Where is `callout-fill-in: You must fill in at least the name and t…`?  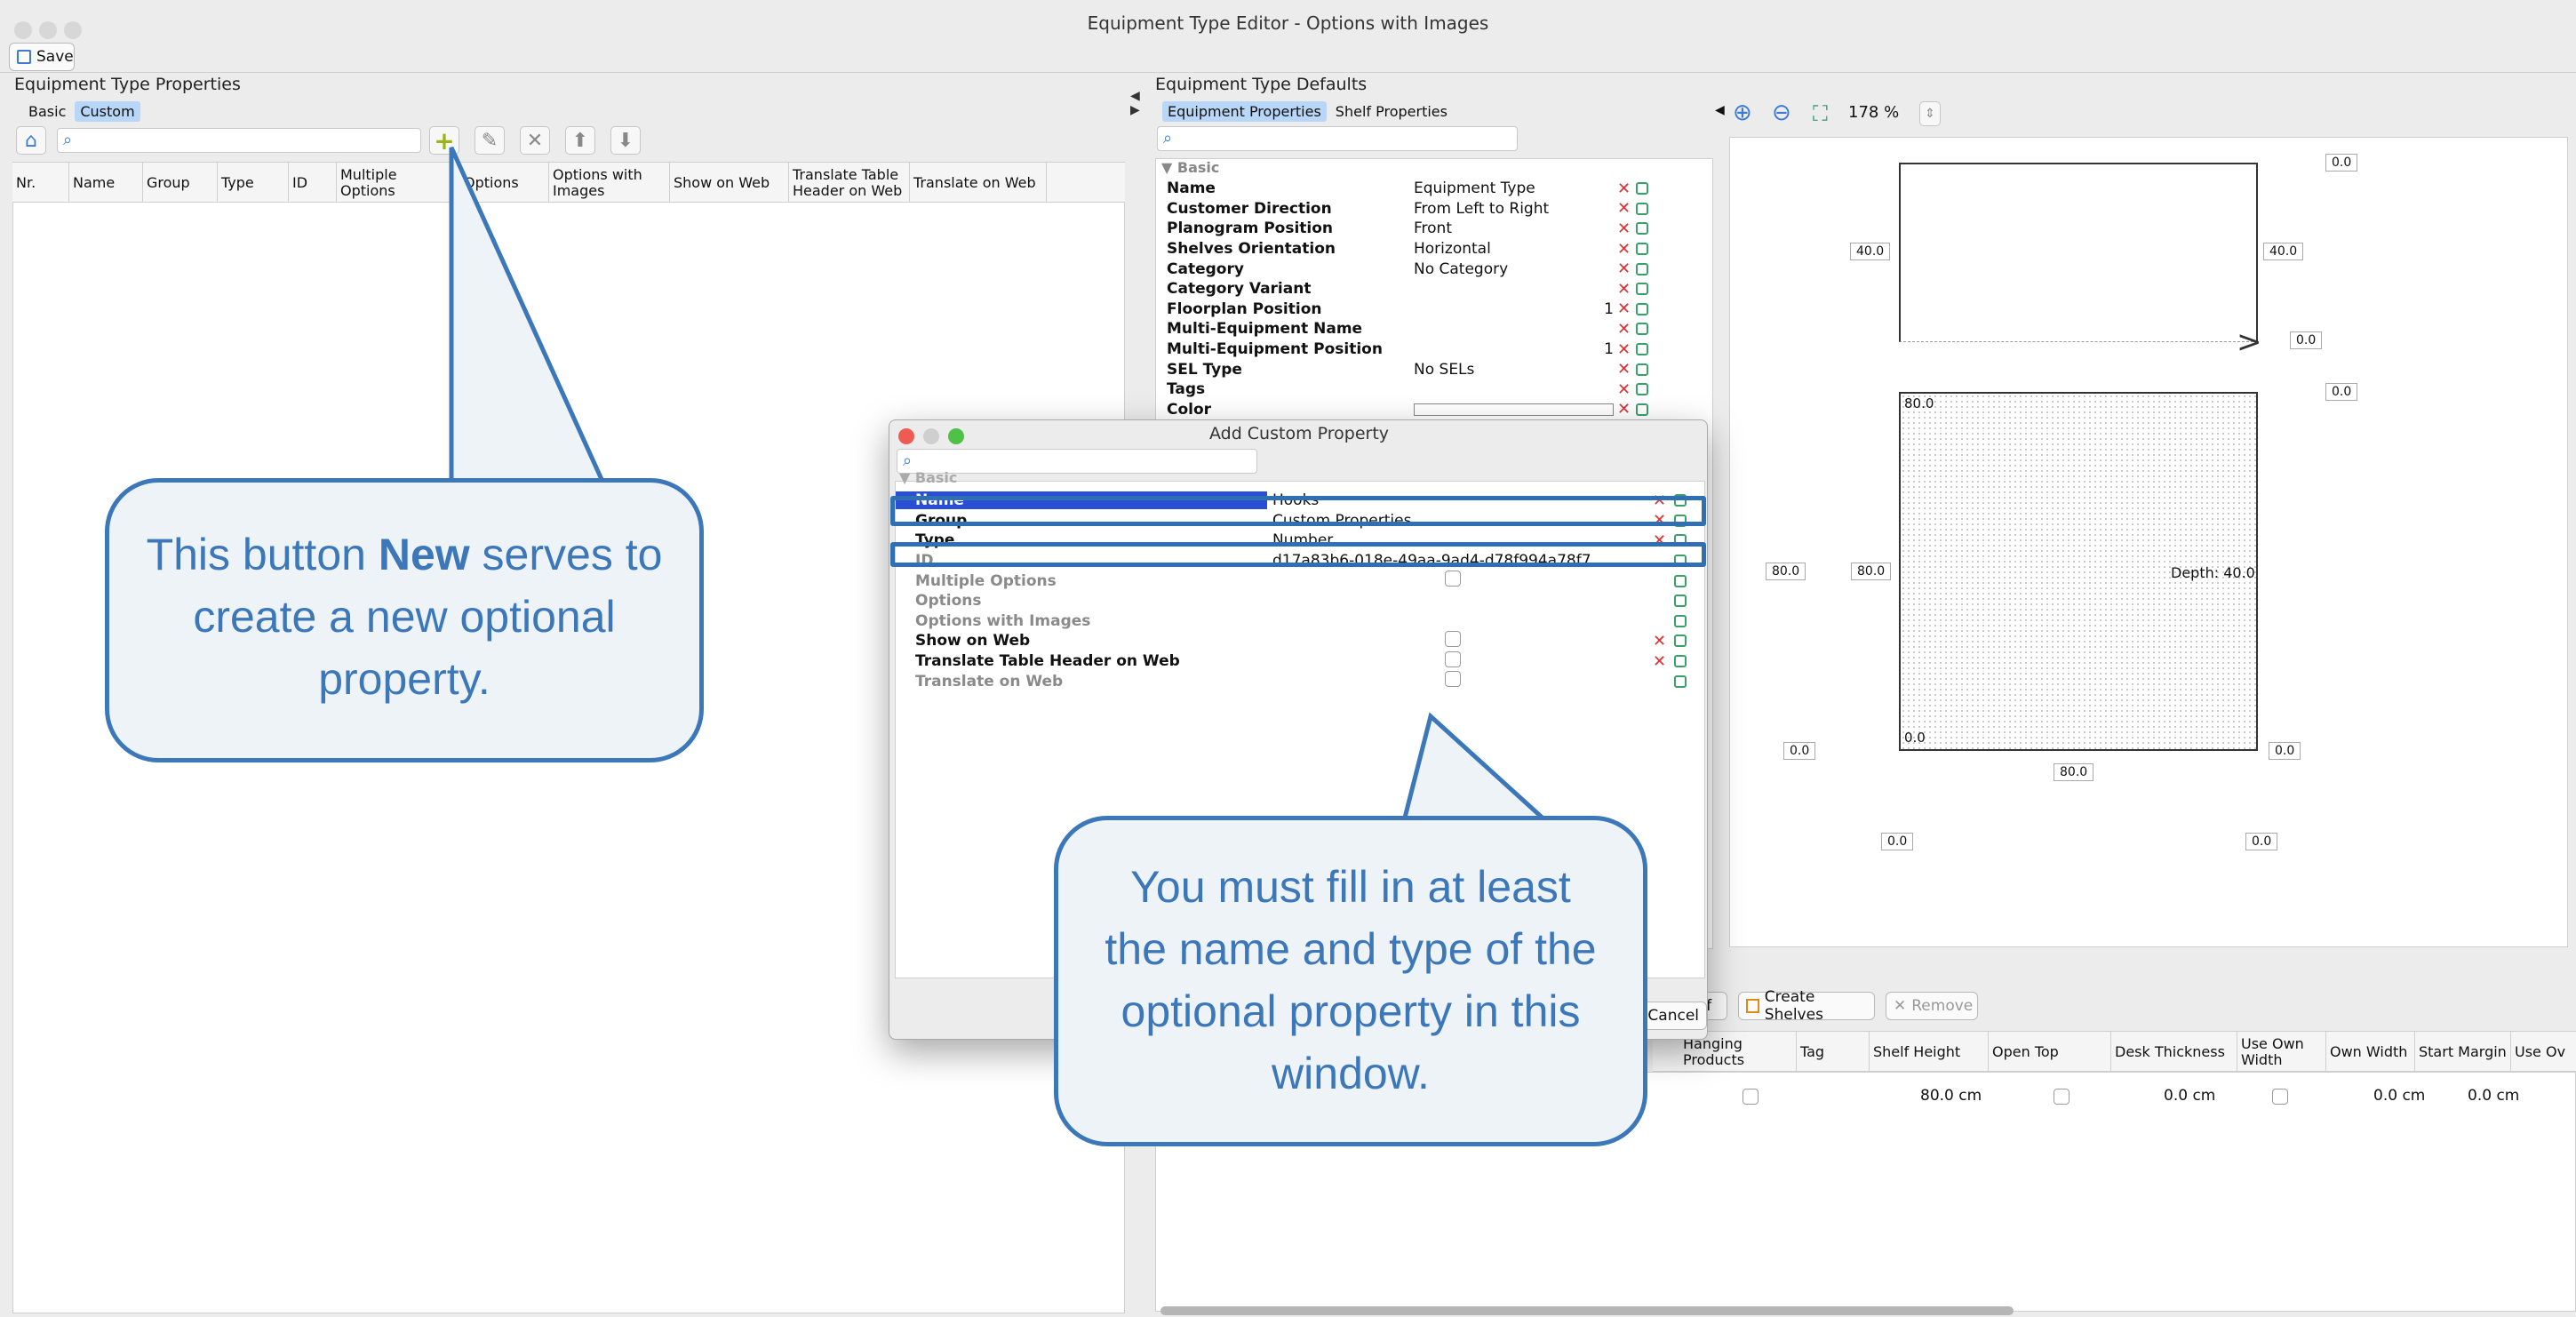
callout-fill-in: You must fill in at least the name and t… is located at coordinates (1350, 981).